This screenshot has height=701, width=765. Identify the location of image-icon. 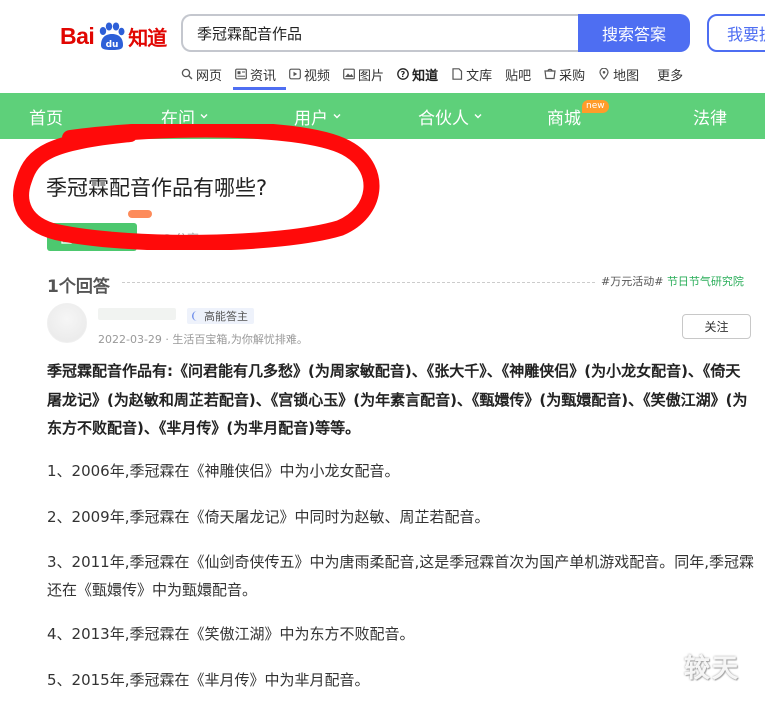
(349, 74).